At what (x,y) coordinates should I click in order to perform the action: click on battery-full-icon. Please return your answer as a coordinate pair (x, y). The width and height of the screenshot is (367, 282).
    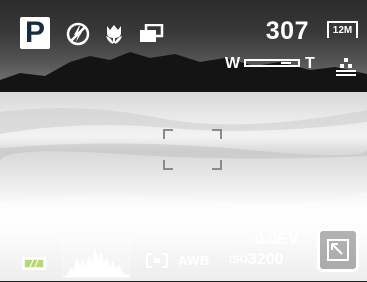
    Looking at the image, I should click on (34, 263).